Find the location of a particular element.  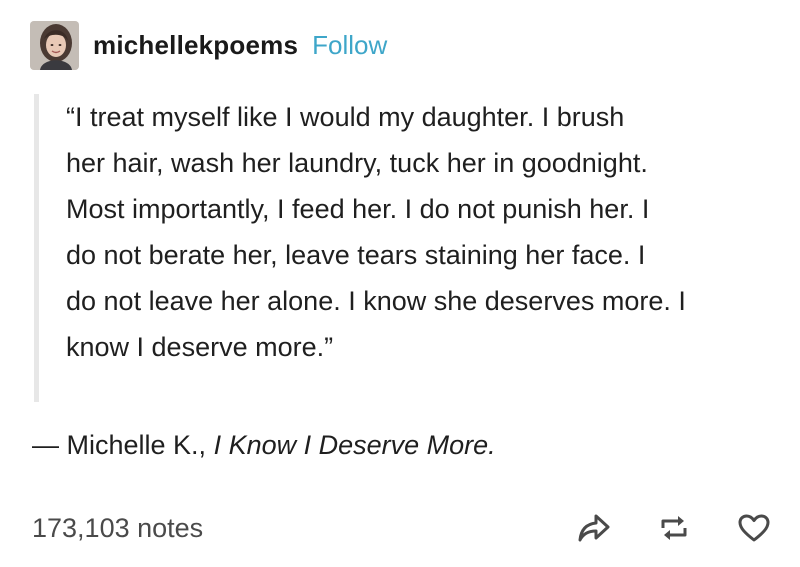

post-header: michellekpoems Follow is located at coordinates (208, 45).